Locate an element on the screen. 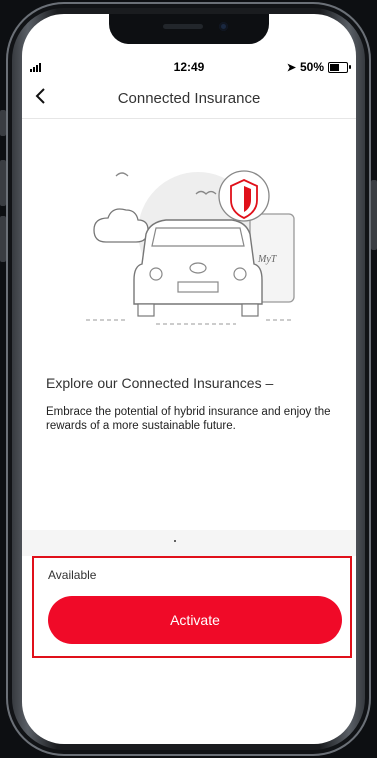  mute-switch is located at coordinates (3, 123).